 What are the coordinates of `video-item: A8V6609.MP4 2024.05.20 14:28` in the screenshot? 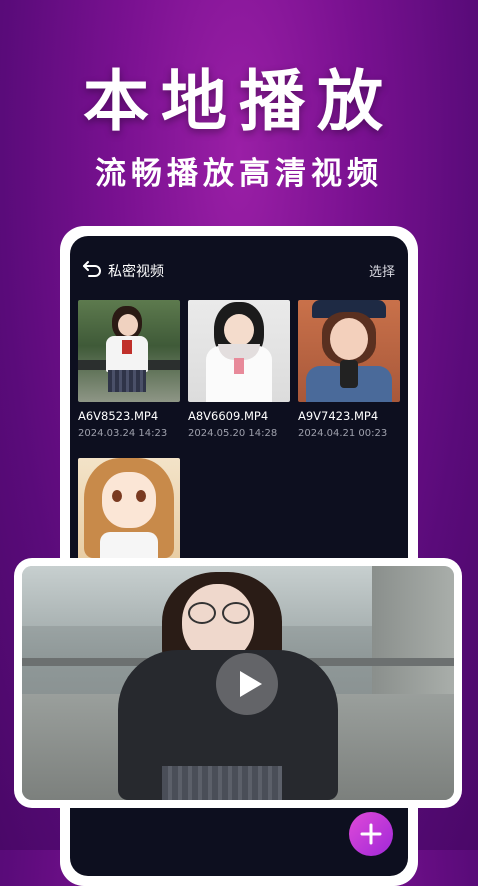 It's located at (239, 369).